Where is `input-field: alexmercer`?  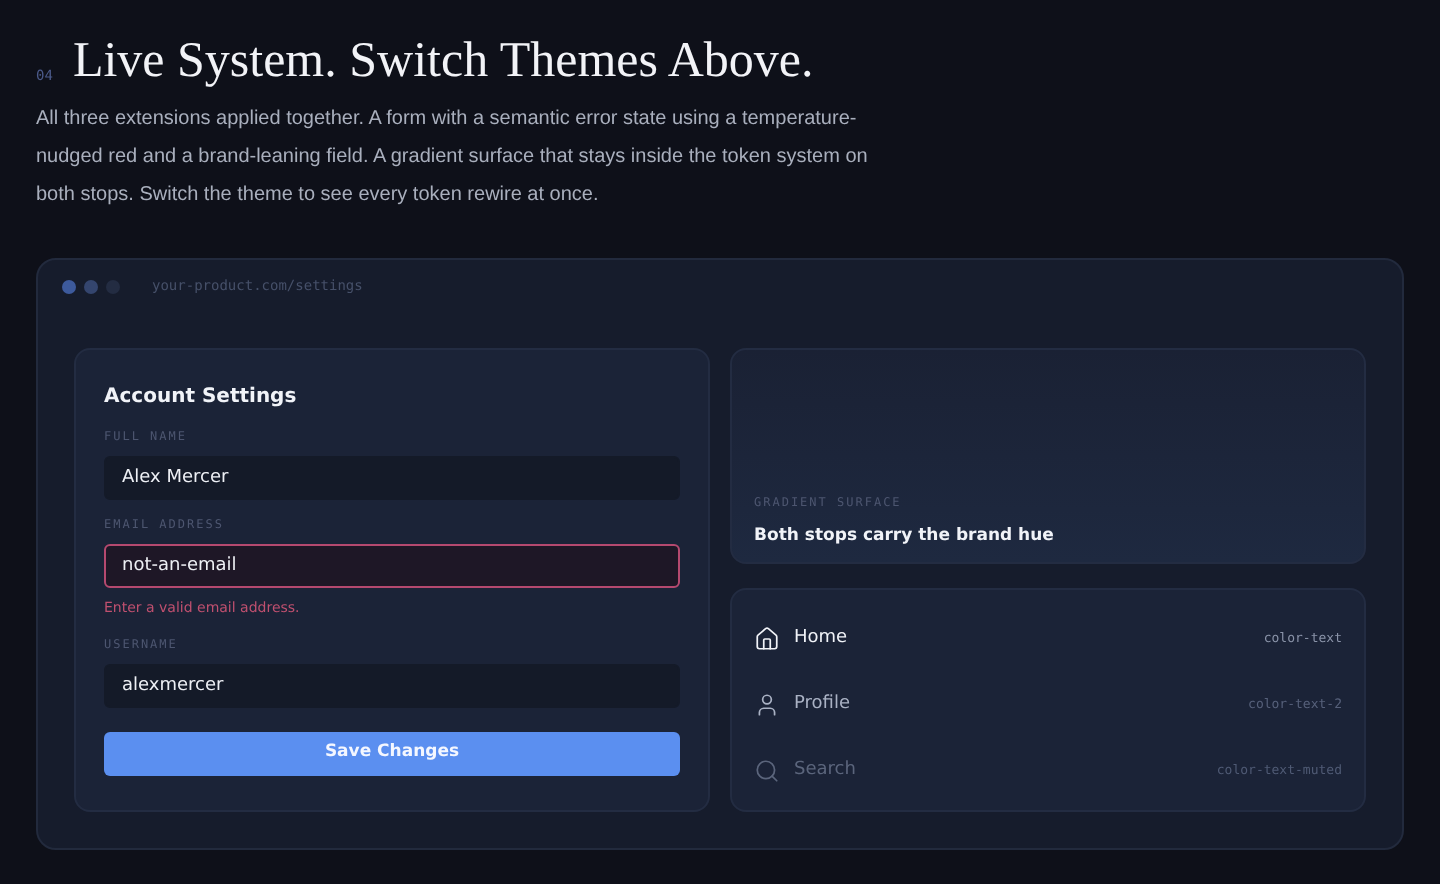 input-field: alexmercer is located at coordinates (392, 685).